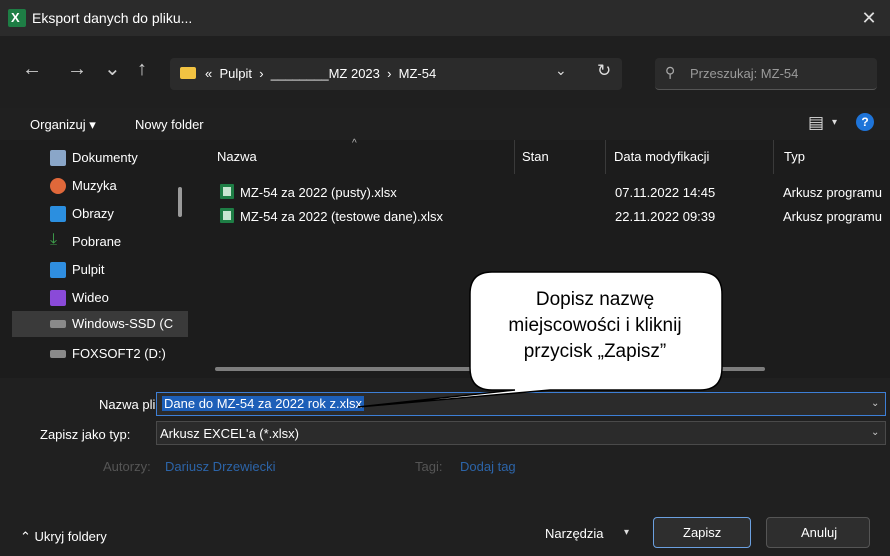 The width and height of the screenshot is (890, 556). I want to click on callout-bubble, so click(540, 339).